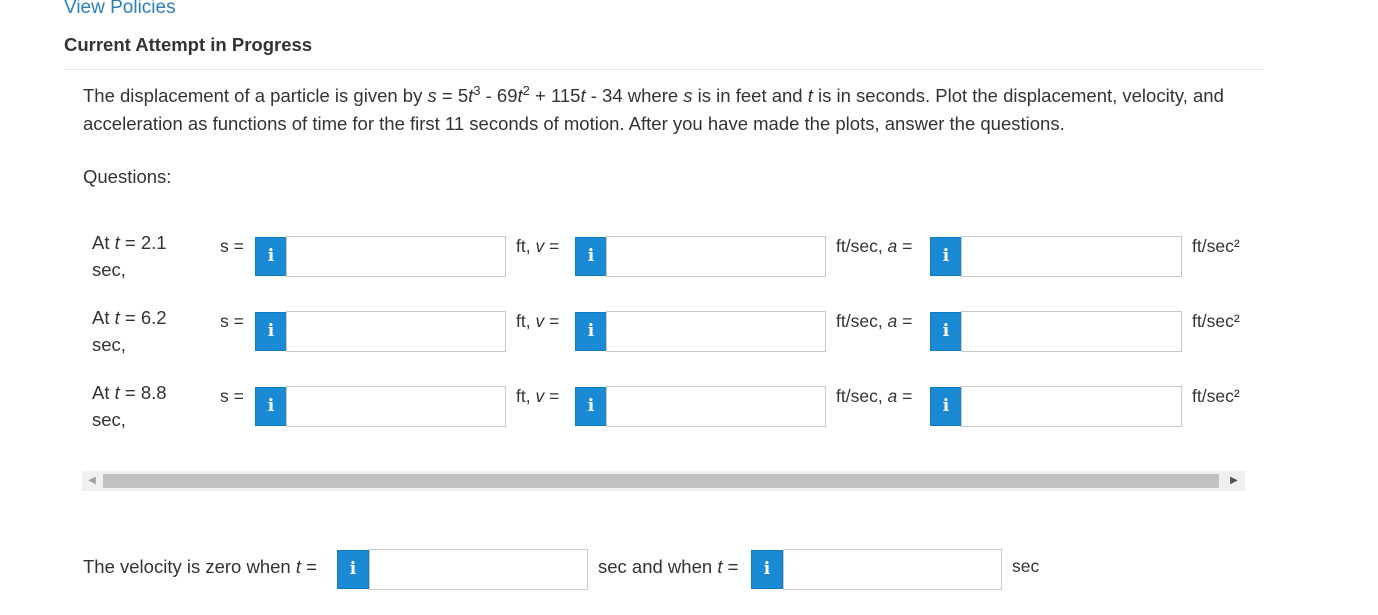 The height and width of the screenshot is (615, 1378). Describe the element at coordinates (892, 569) in the screenshot. I see `velocity-zero-time-2-input` at that location.